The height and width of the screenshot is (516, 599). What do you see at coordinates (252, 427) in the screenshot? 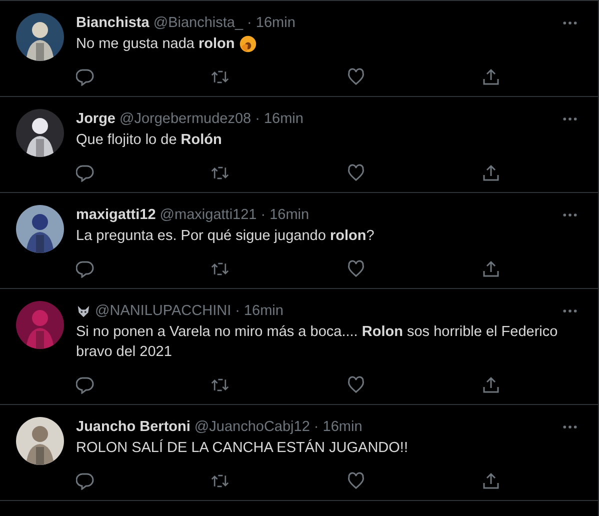
I see `user-handle: @JuanchoCabj12` at bounding box center [252, 427].